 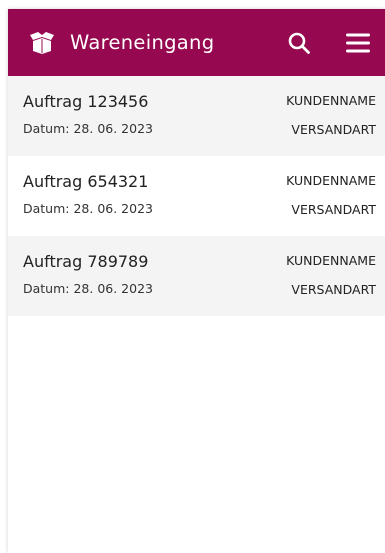 What do you see at coordinates (86, 261) in the screenshot?
I see `order-title: Auftrag 789789` at bounding box center [86, 261].